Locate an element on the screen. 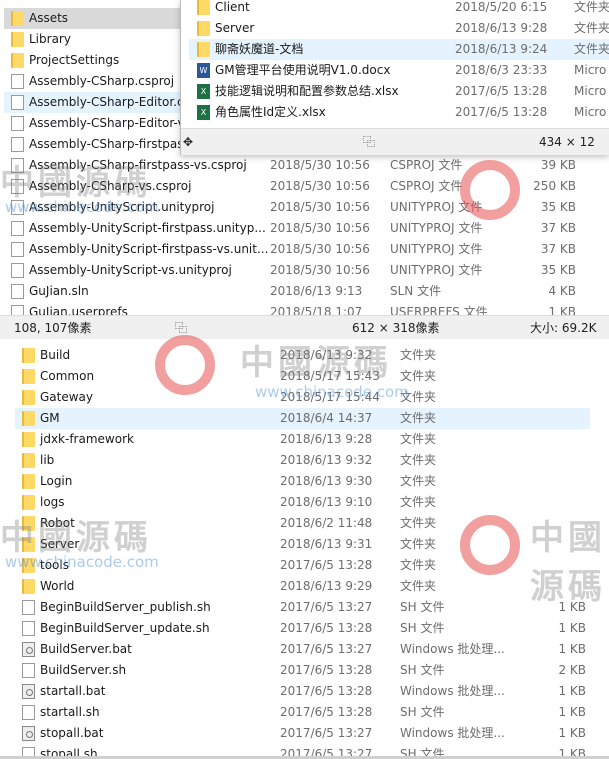  file-type: UNITYPROJ 文件 is located at coordinates (436, 207).